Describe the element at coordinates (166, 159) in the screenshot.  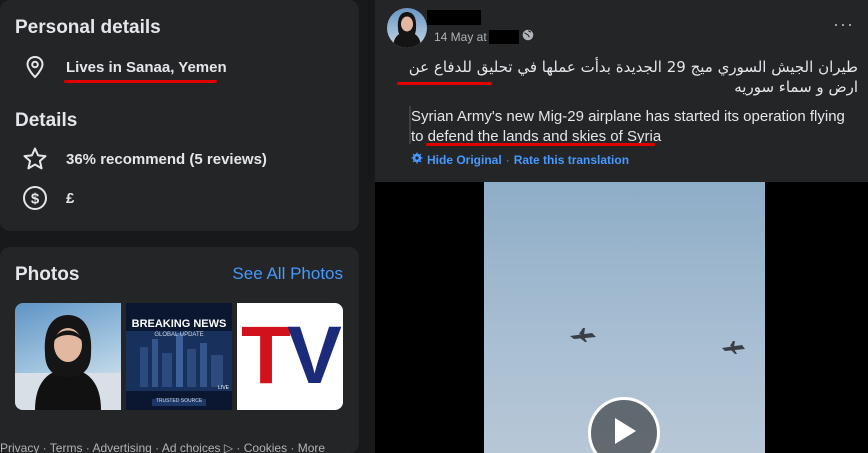
I see `recommend-text: 36% recommend (5 reviews)` at that location.